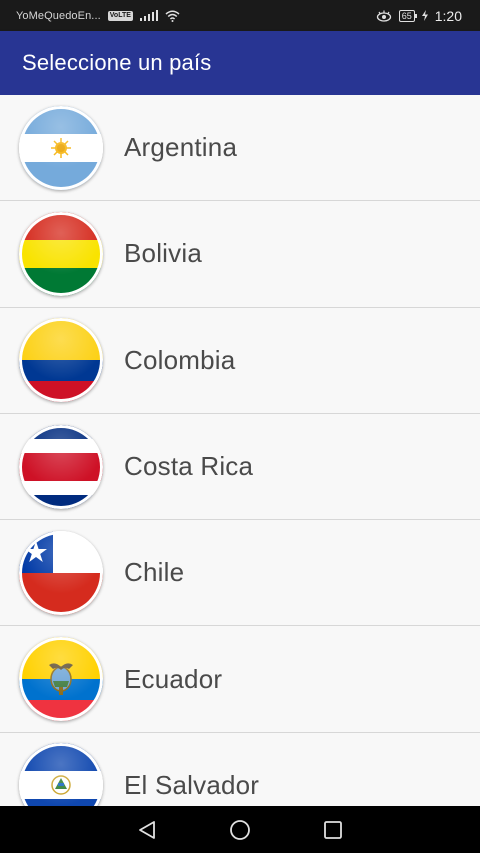 This screenshot has width=480, height=853. I want to click on charging-bolt-icon, so click(424, 15).